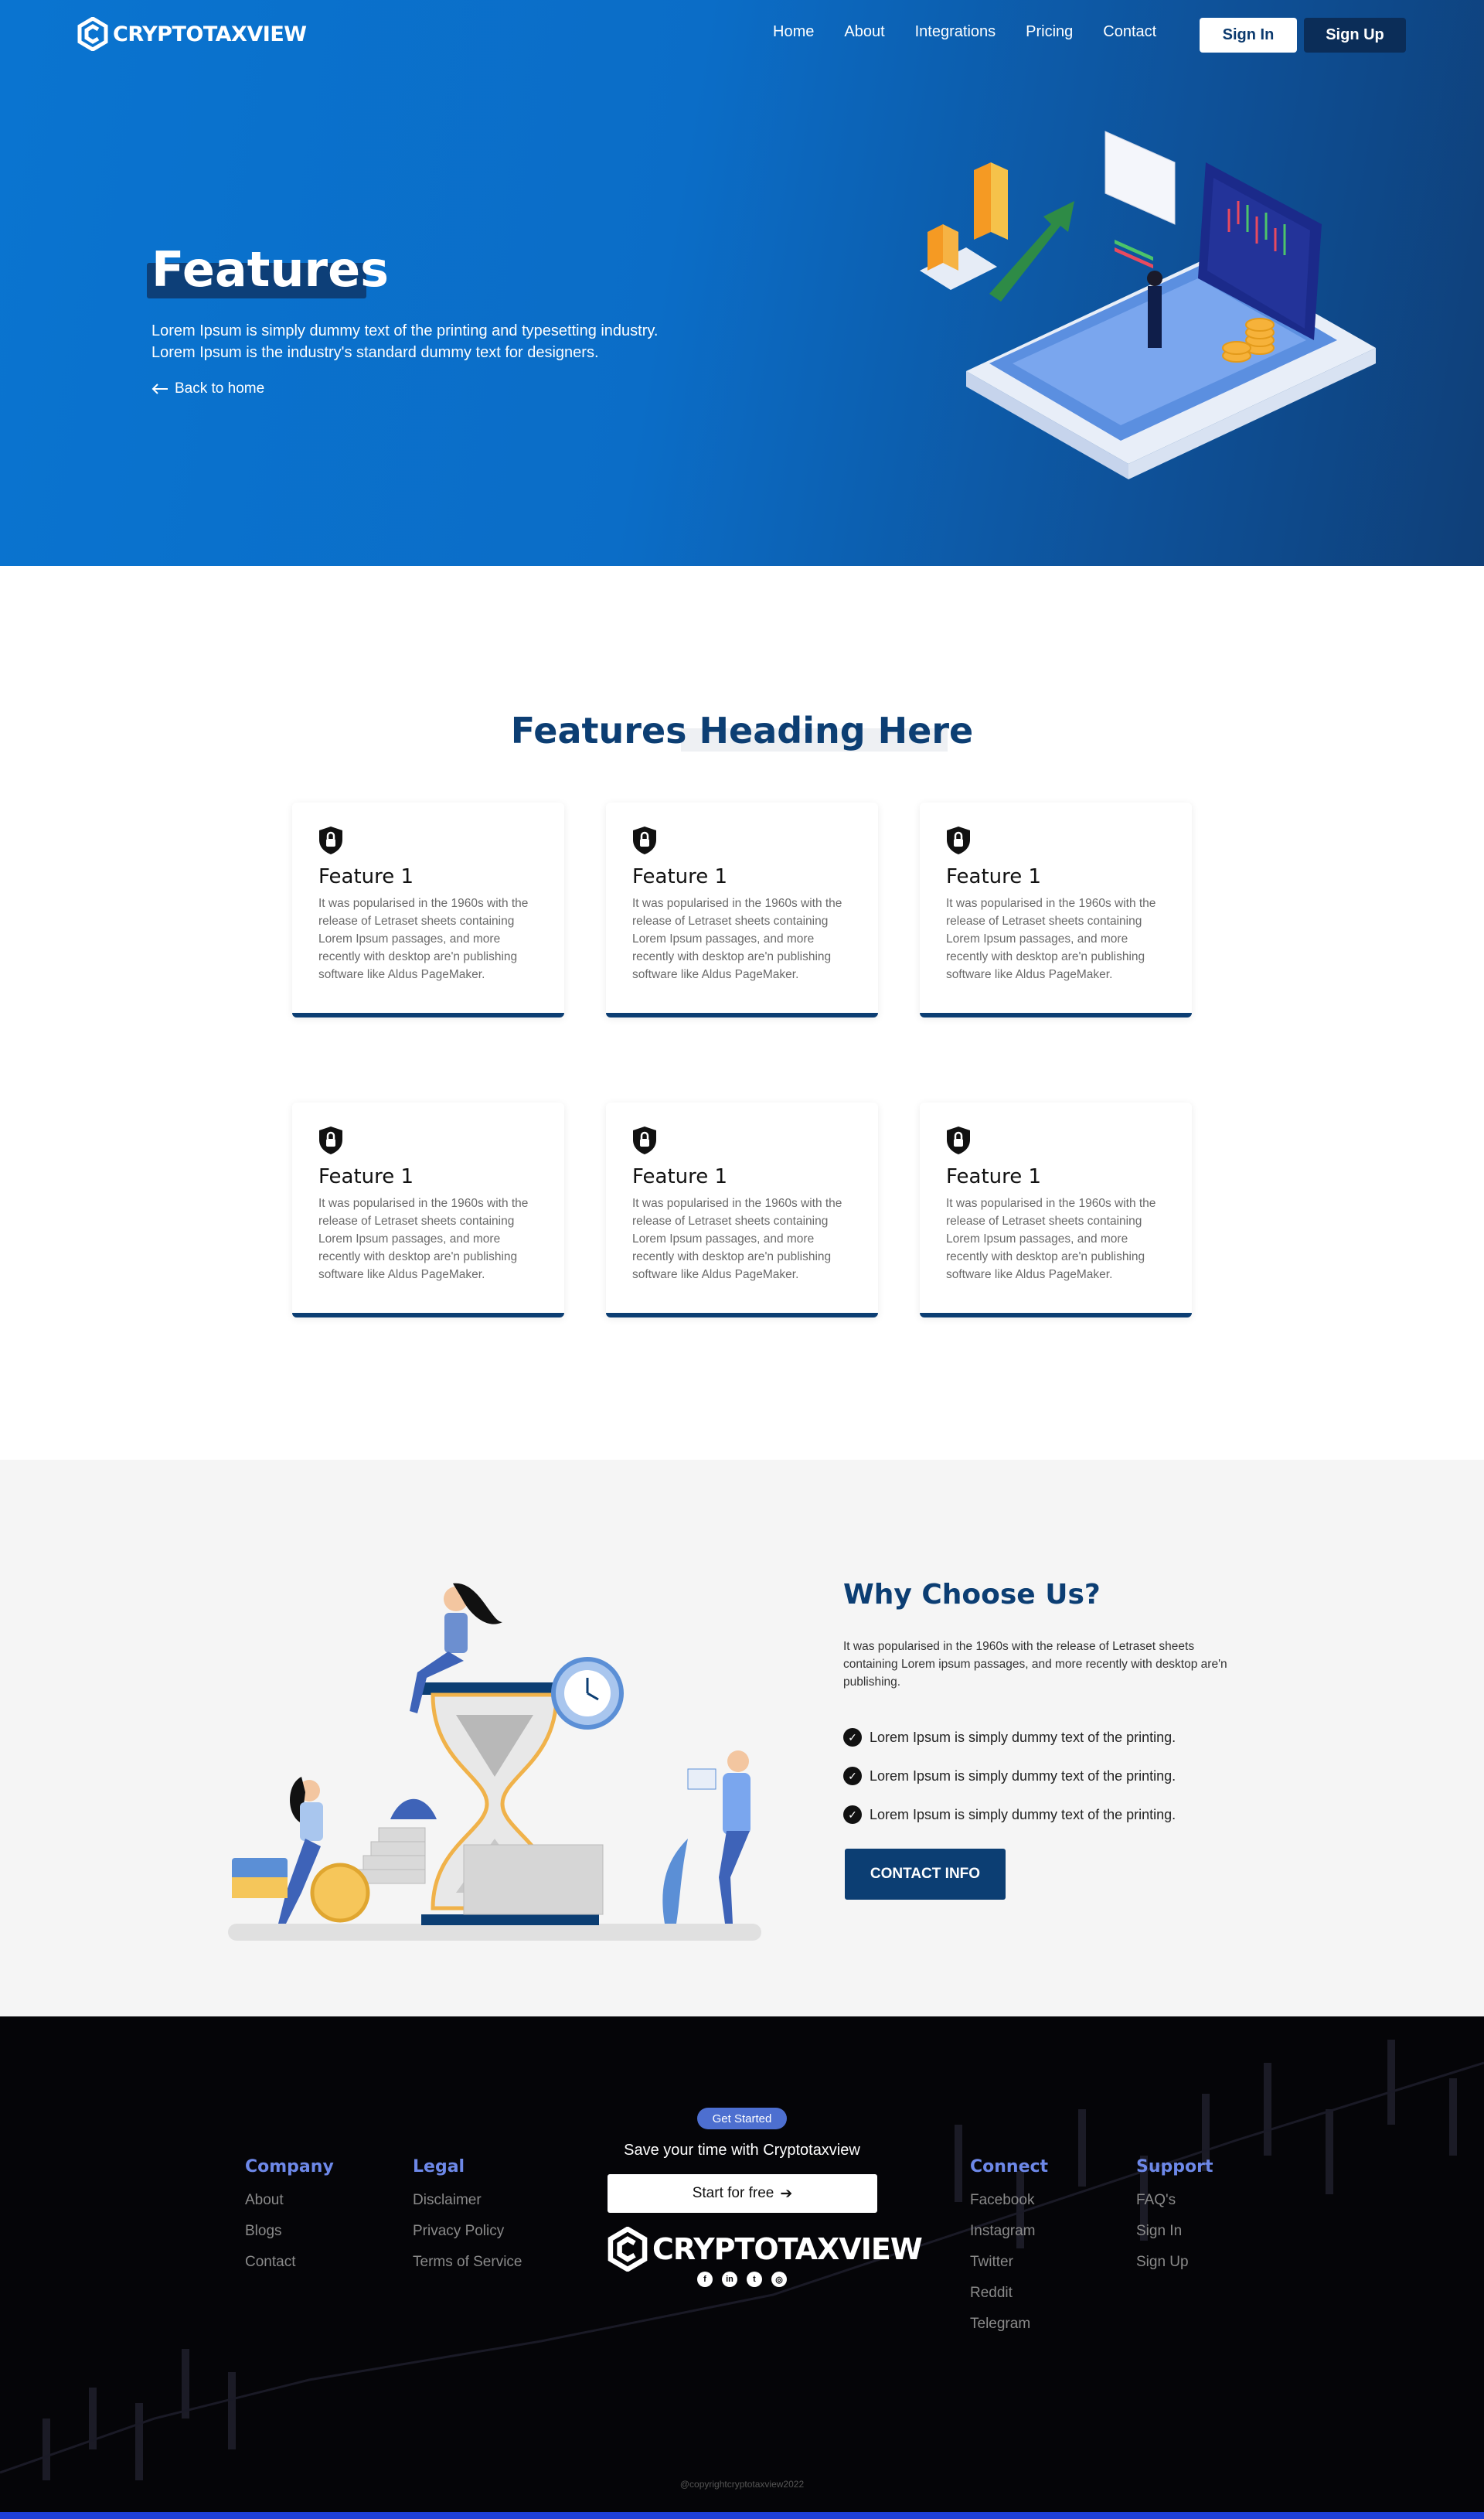  What do you see at coordinates (289, 2238) in the screenshot?
I see `footer-link-blogs: Blogs` at bounding box center [289, 2238].